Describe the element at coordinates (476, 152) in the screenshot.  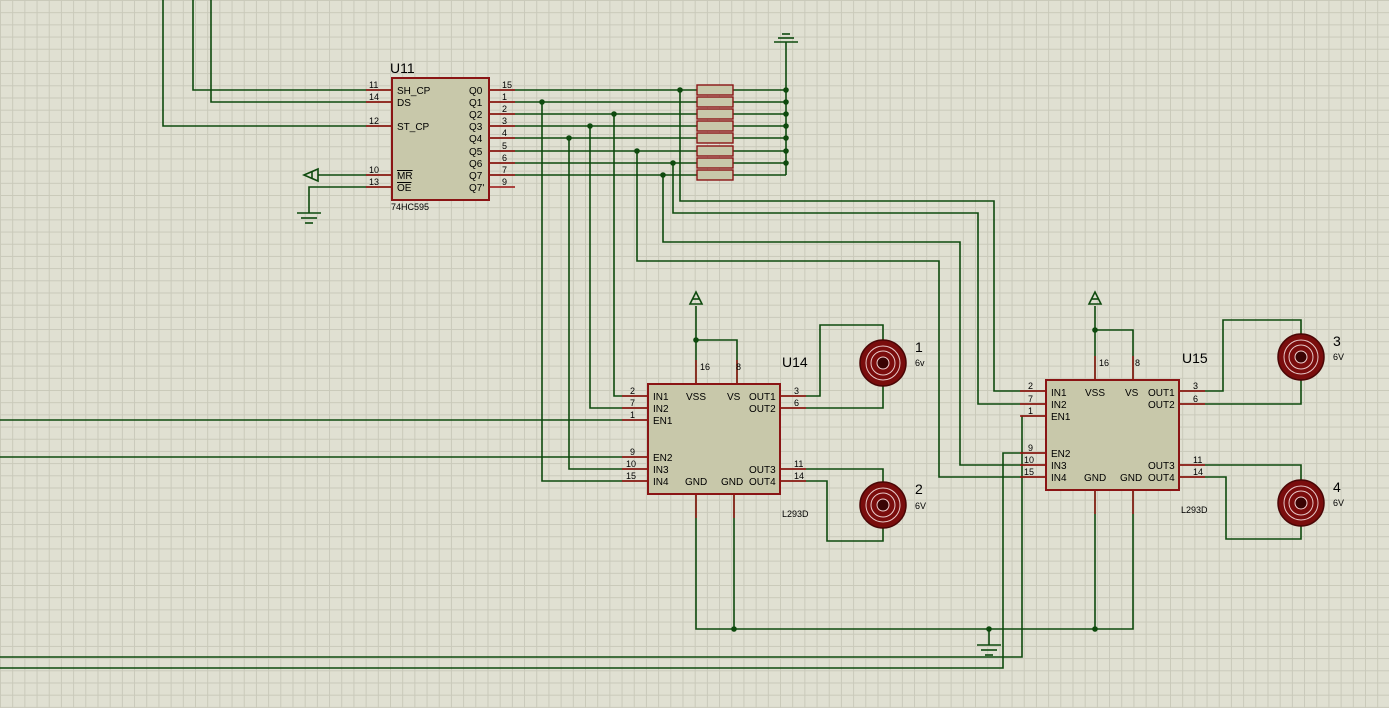
I see `pin-name: Q5` at that location.